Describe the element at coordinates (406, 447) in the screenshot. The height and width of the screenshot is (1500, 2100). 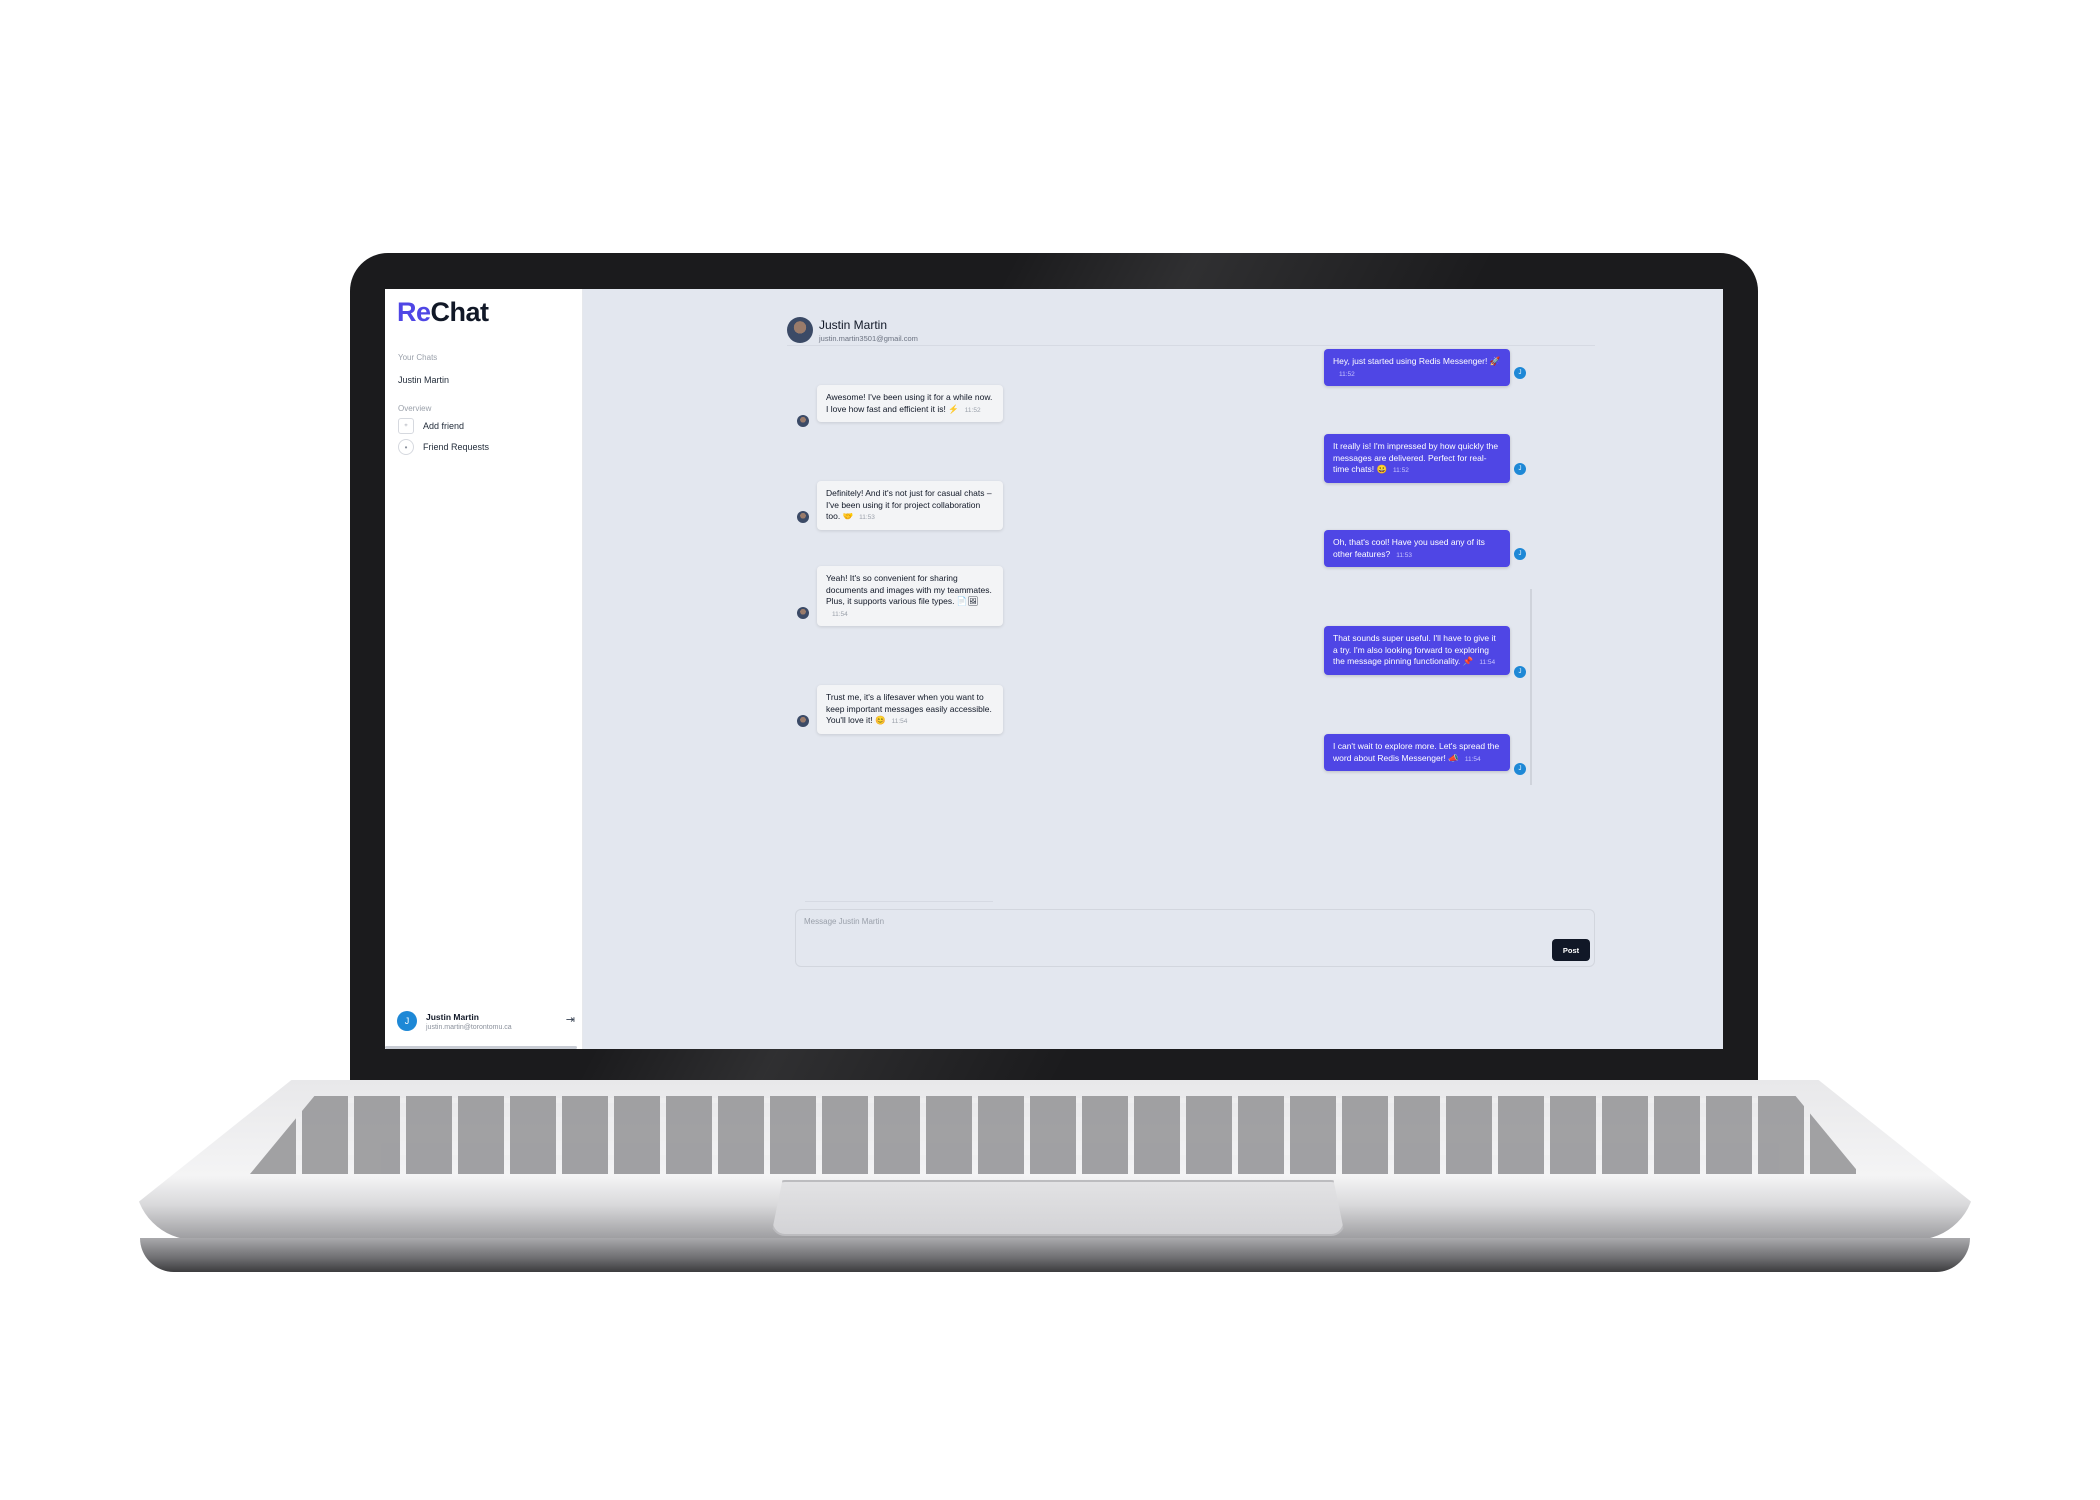
I see `user-icon: •` at that location.